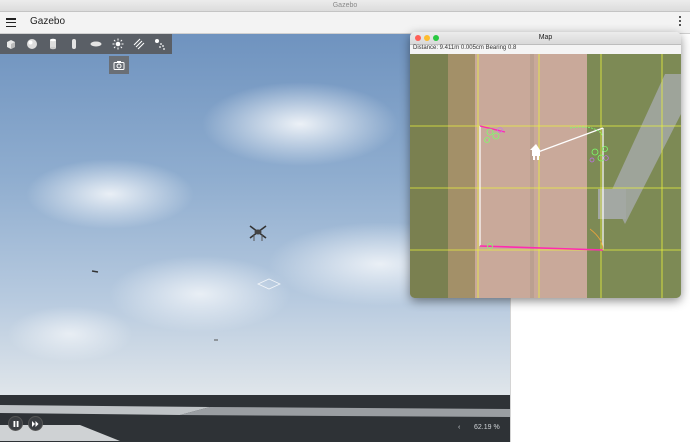 The width and height of the screenshot is (690, 442). I want to click on cylinder-icon, so click(53, 44).